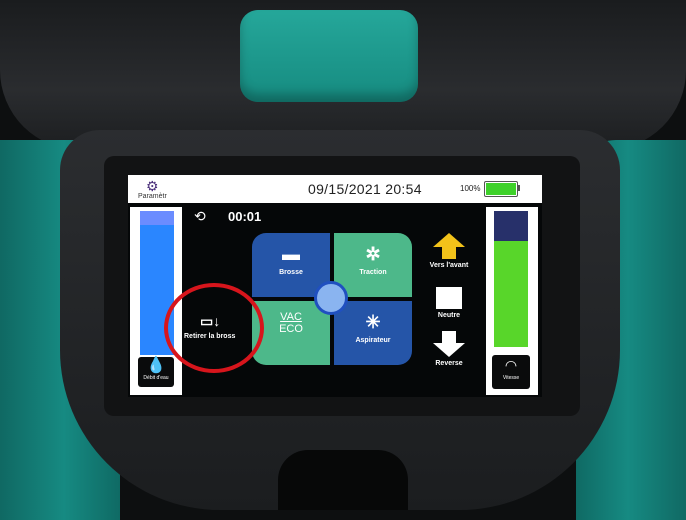  Describe the element at coordinates (329, 56) in the screenshot. I see `machine-handle` at that location.